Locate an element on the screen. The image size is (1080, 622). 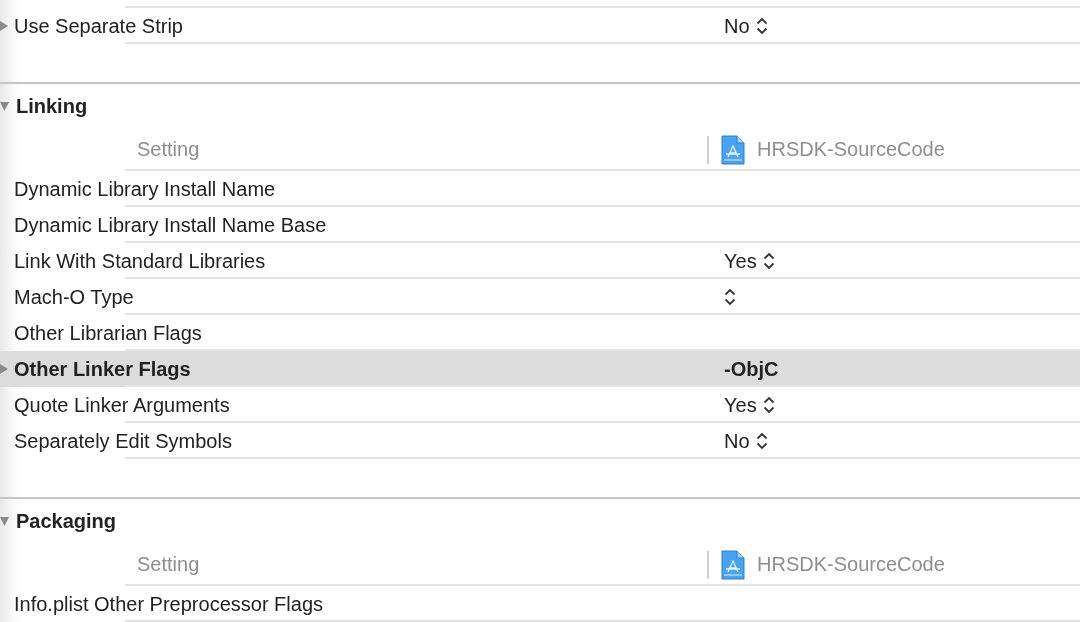
setting-name: Dynamic Library Install Name Base is located at coordinates (171, 225).